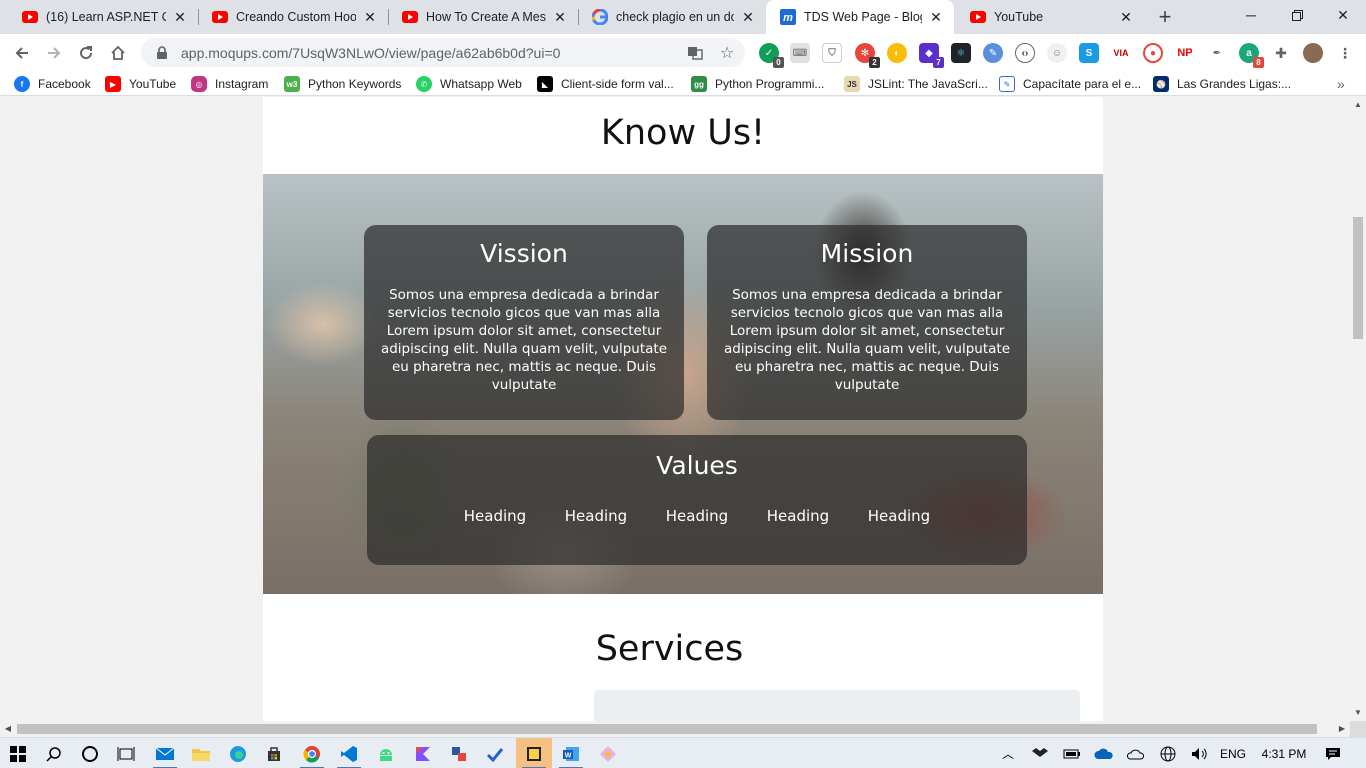 The height and width of the screenshot is (768, 1366). I want to click on battery-icon, so click(1072, 753).